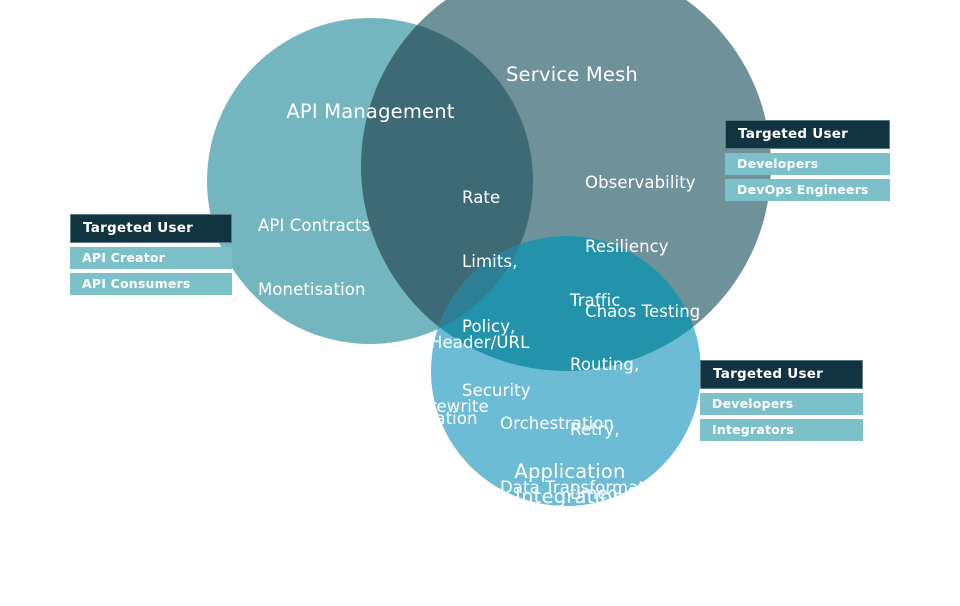  Describe the element at coordinates (607, 397) in the screenshot. I see `overlap-label-service-mesh-application-integration: Traffic Routing, Retry, timeouts` at that location.